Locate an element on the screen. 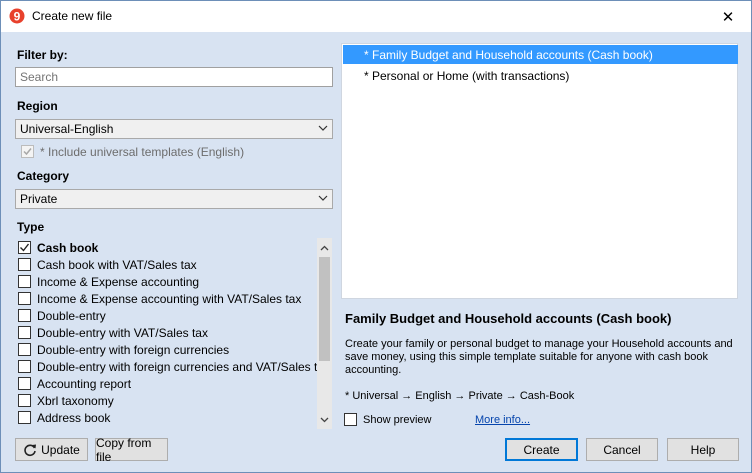  help-button: Help is located at coordinates (703, 449).